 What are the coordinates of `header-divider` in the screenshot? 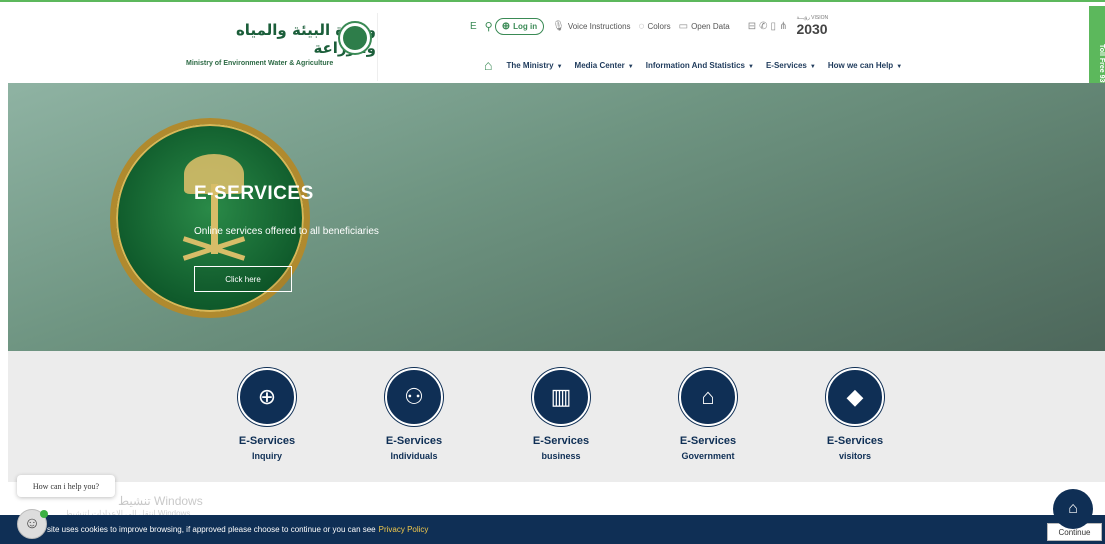 It's located at (377, 47).